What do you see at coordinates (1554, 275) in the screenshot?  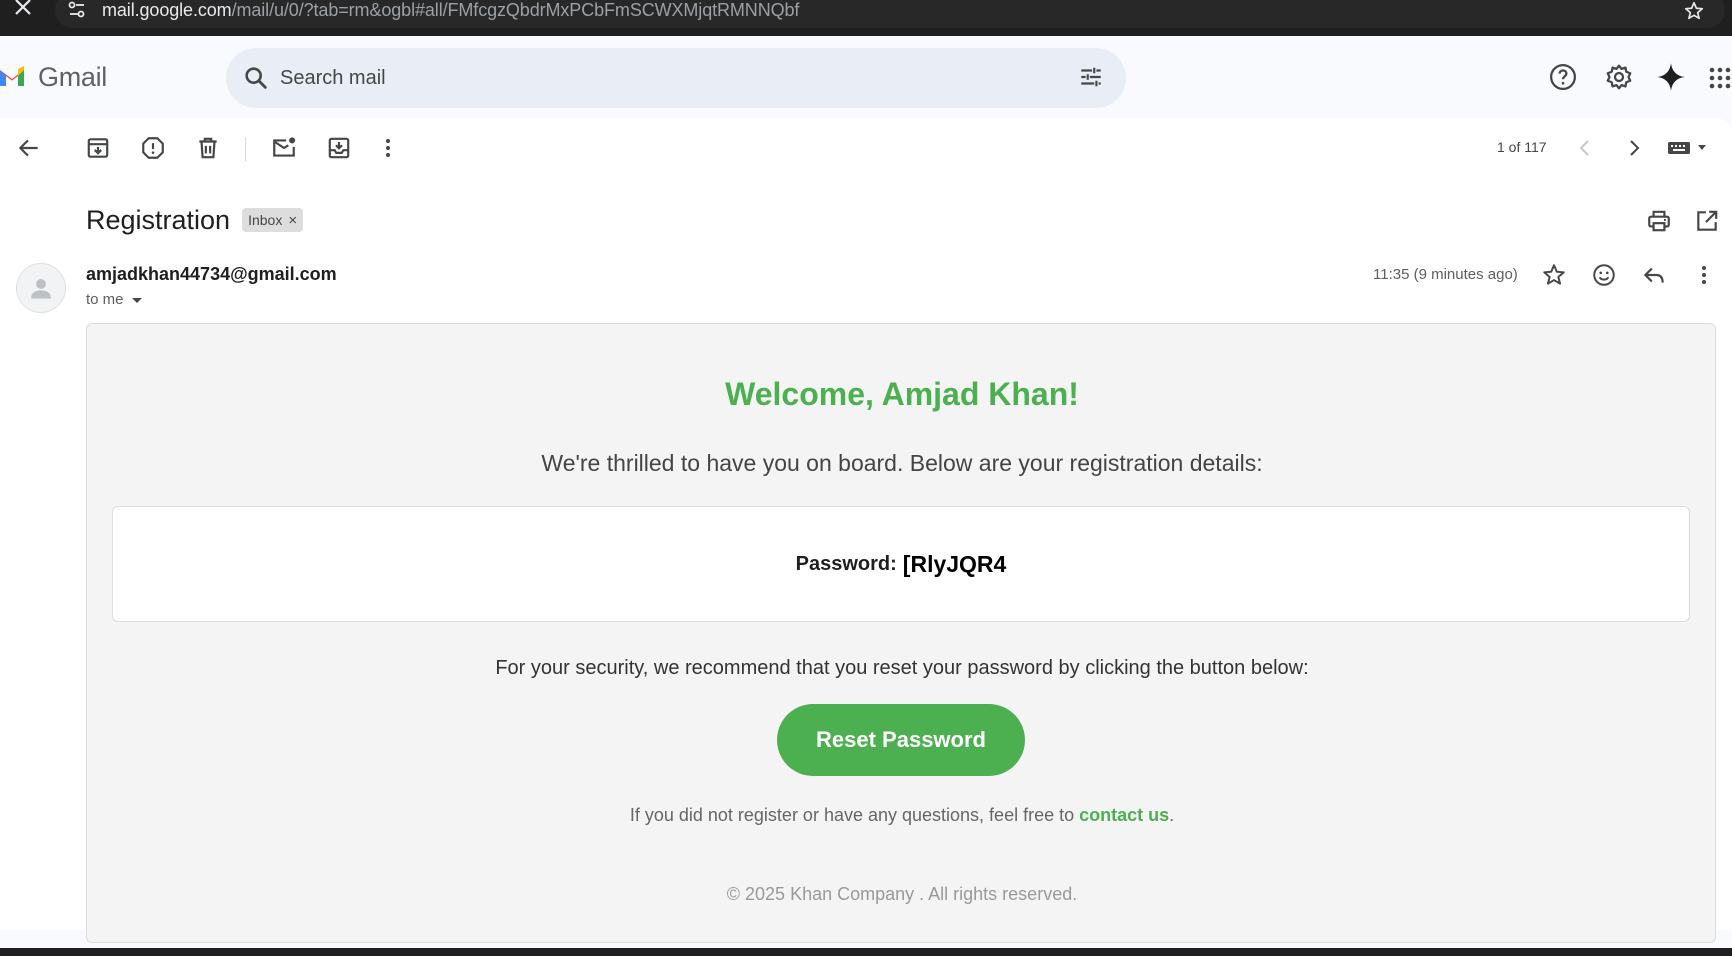 I see `star-icon` at bounding box center [1554, 275].